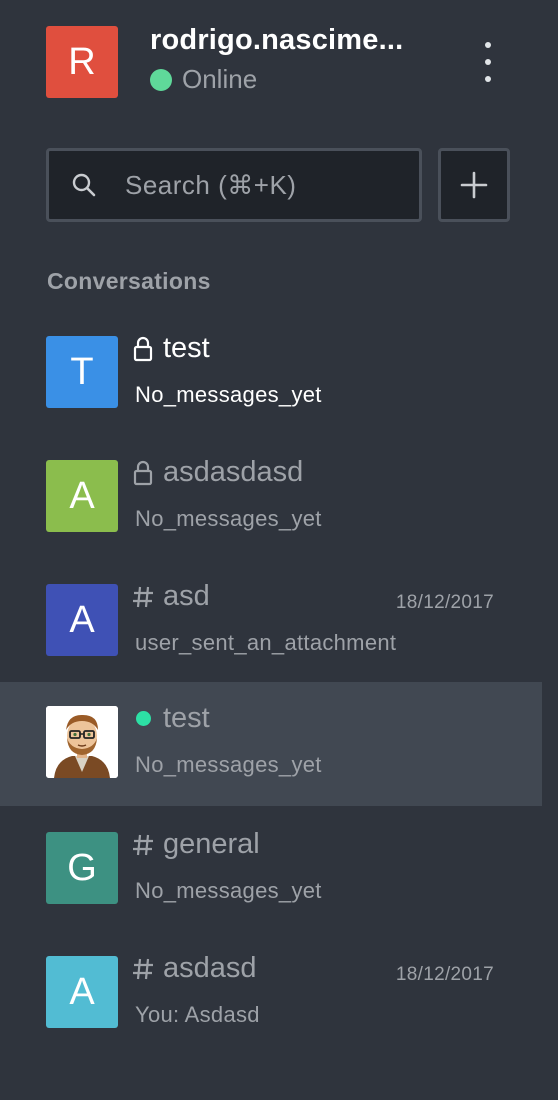  What do you see at coordinates (129, 281) in the screenshot?
I see `conversations-heading: Conversations` at bounding box center [129, 281].